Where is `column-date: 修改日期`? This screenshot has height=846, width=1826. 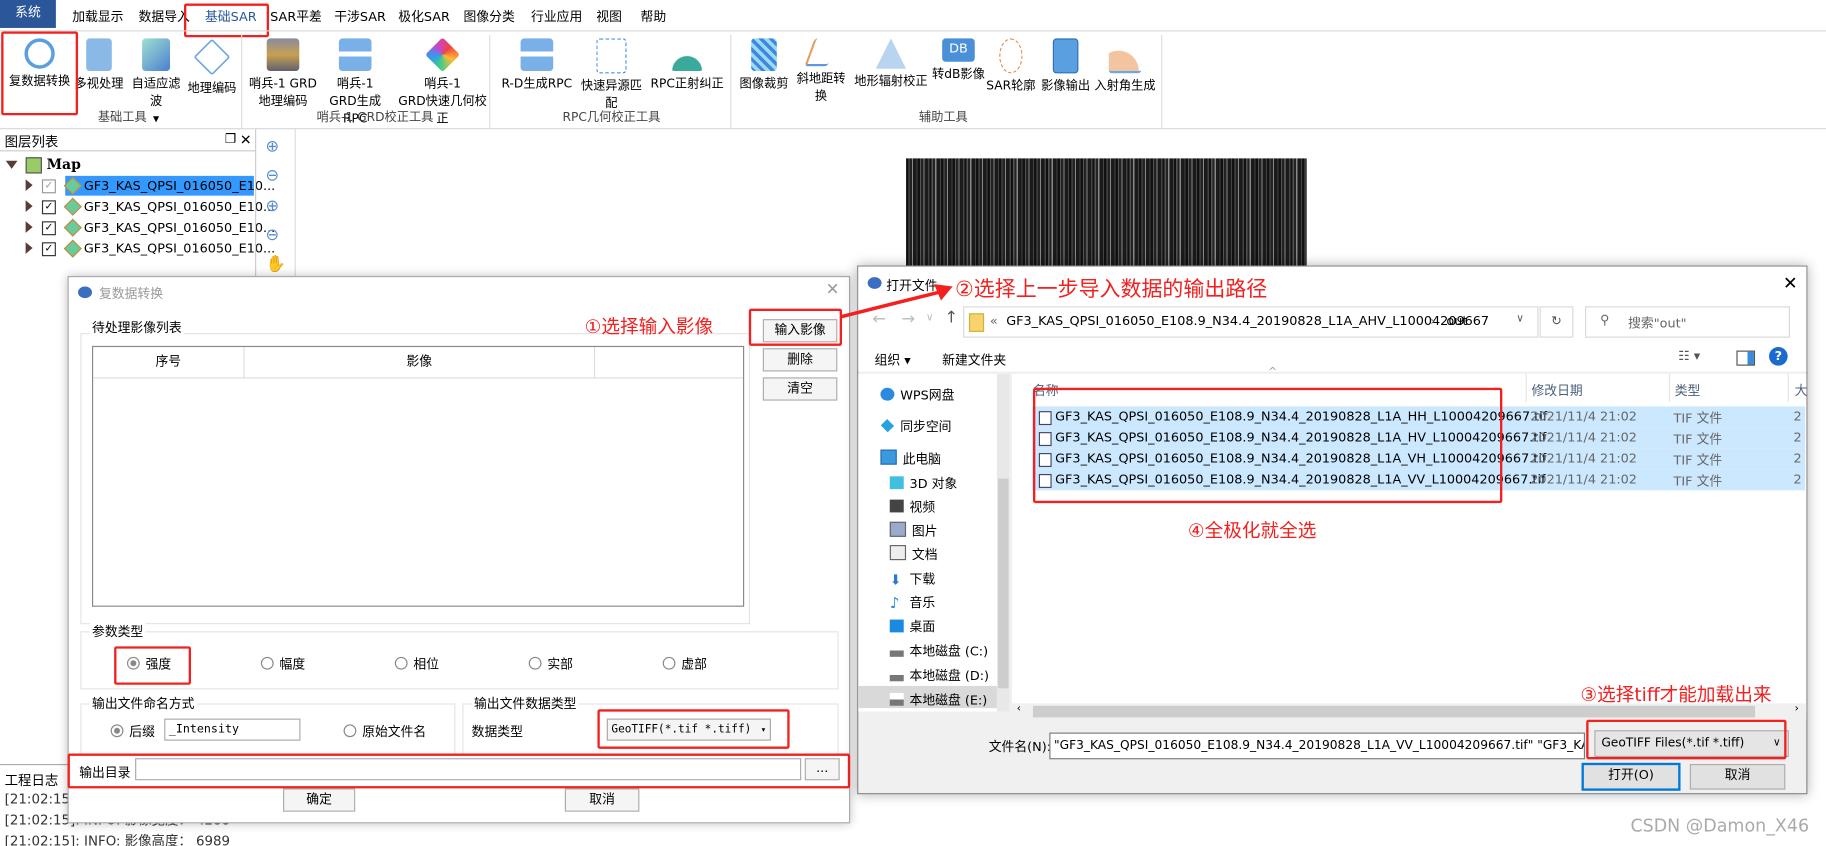
column-date: 修改日期 is located at coordinates (1556, 390).